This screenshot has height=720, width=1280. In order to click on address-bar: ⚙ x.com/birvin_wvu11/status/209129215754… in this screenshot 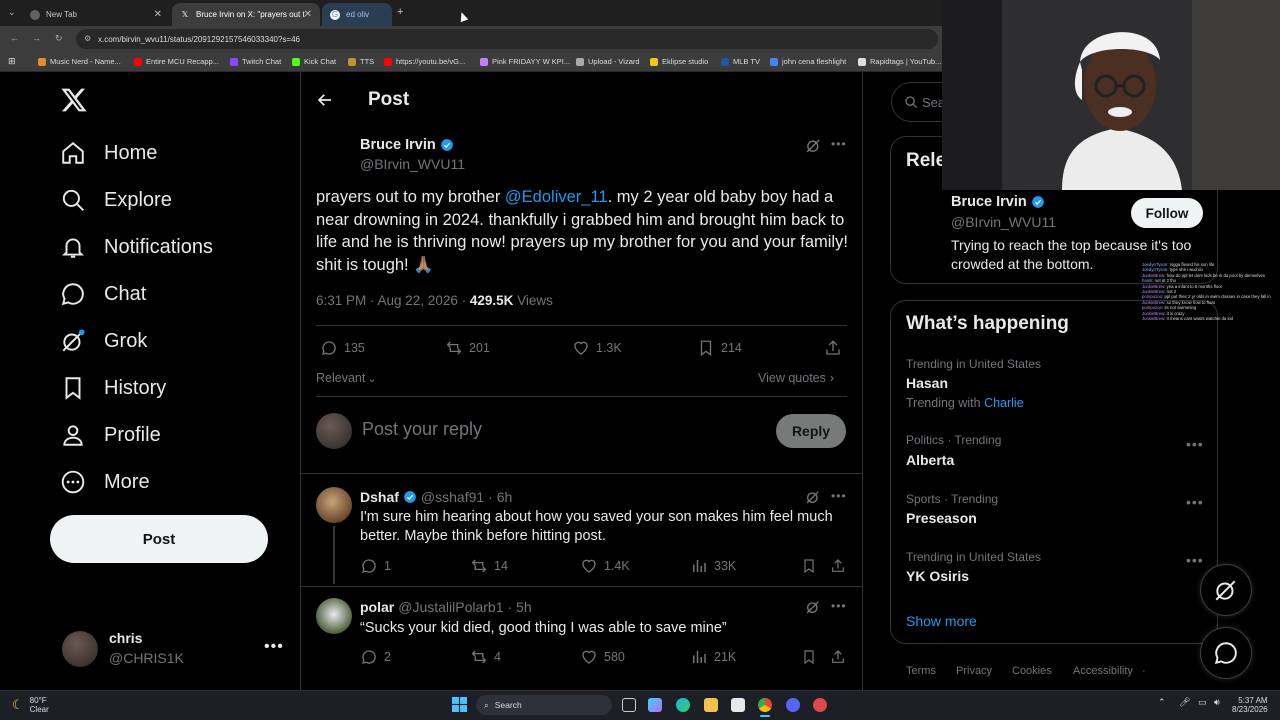, I will do `click(507, 39)`.